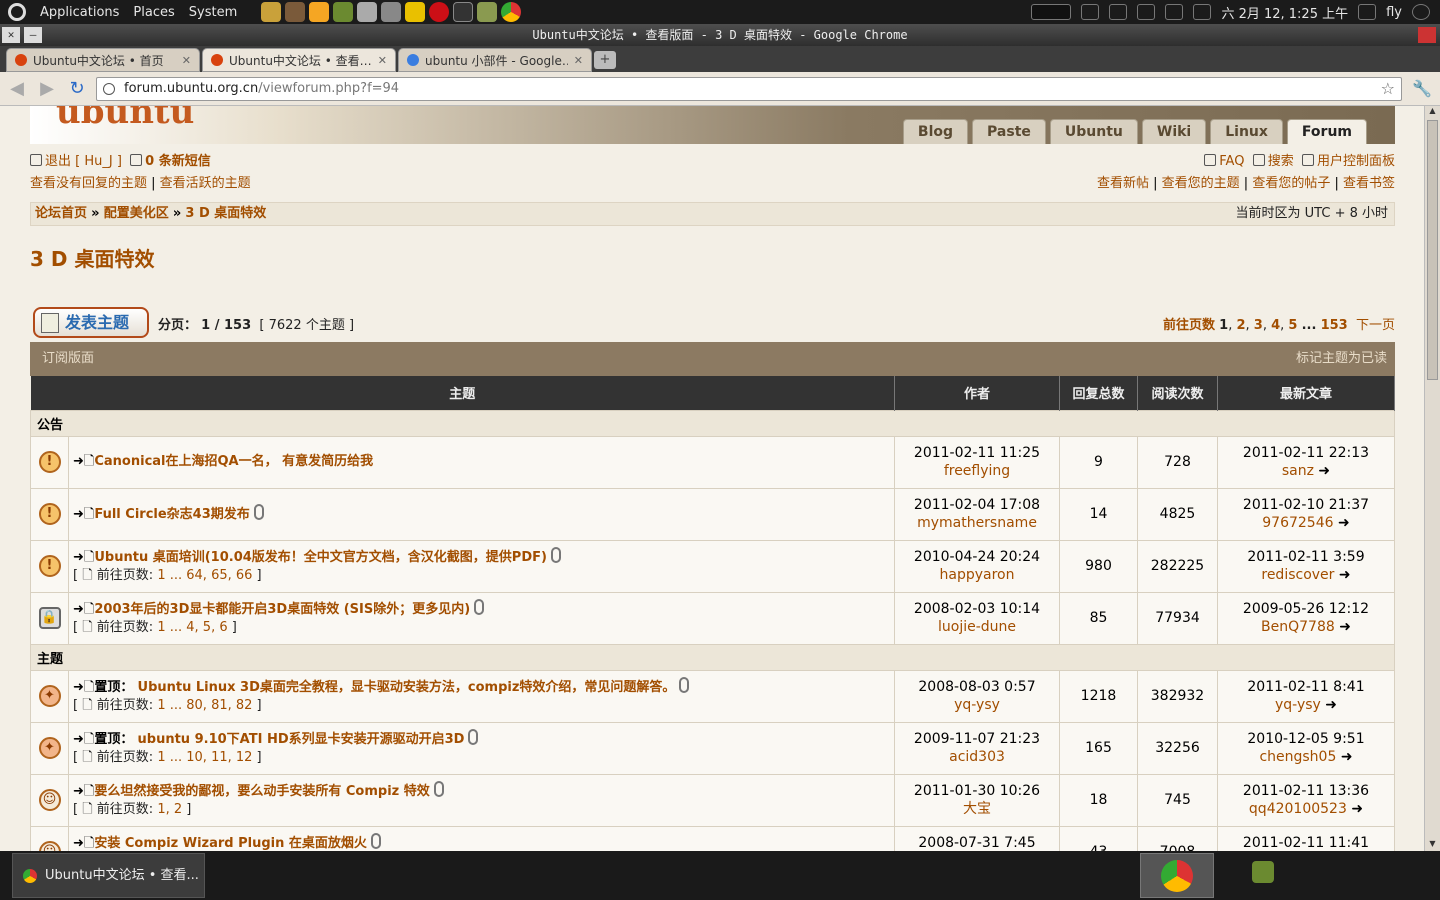 The image size is (1440, 900). I want to click on last-post-user: 97672546, so click(1297, 523).